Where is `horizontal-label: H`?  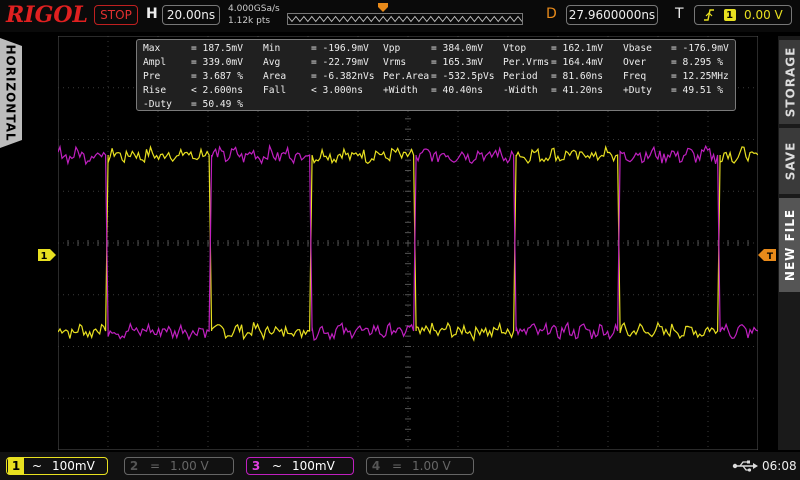
horizontal-label: H is located at coordinates (152, 14).